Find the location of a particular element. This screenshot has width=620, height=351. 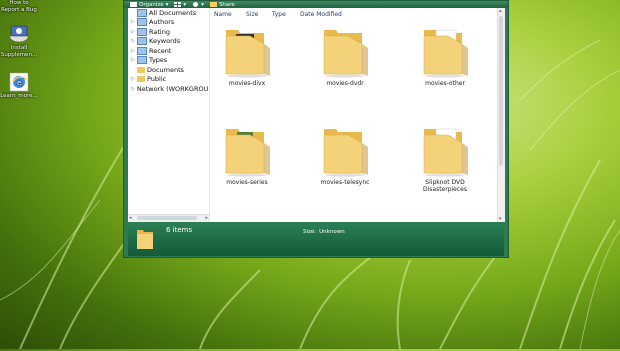

install-label-line1: Install is located at coordinates (19, 48).